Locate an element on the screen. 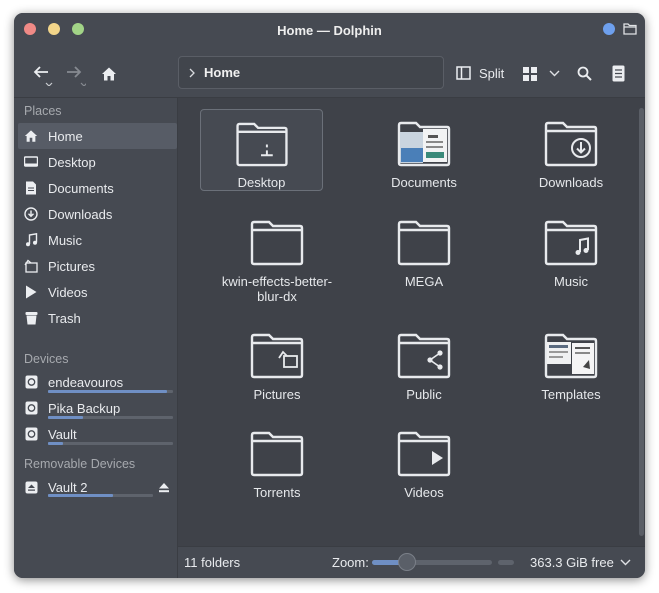 This screenshot has width=659, height=593. file-item-music: Music is located at coordinates (571, 248).